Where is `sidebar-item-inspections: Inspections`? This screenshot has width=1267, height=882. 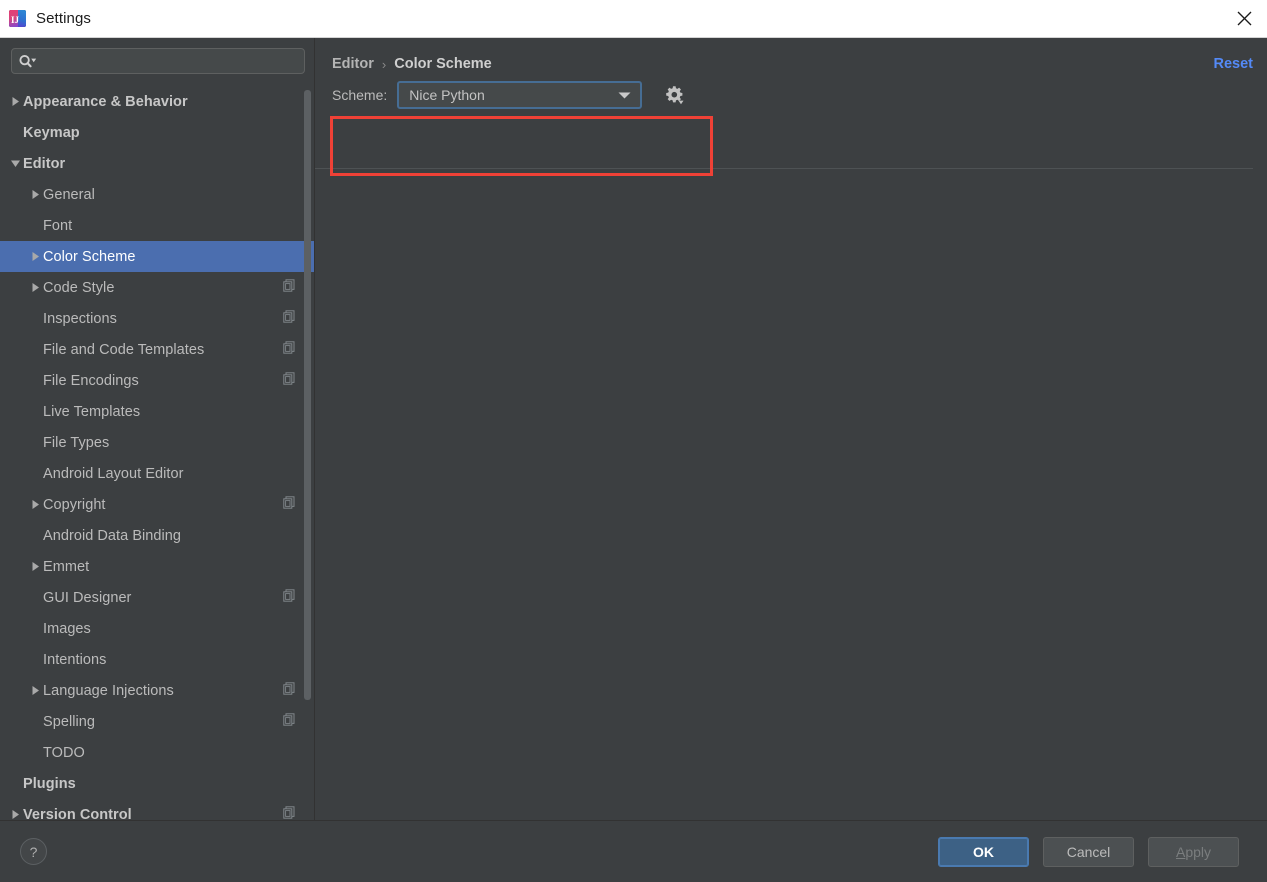 sidebar-item-inspections: Inspections is located at coordinates (157, 318).